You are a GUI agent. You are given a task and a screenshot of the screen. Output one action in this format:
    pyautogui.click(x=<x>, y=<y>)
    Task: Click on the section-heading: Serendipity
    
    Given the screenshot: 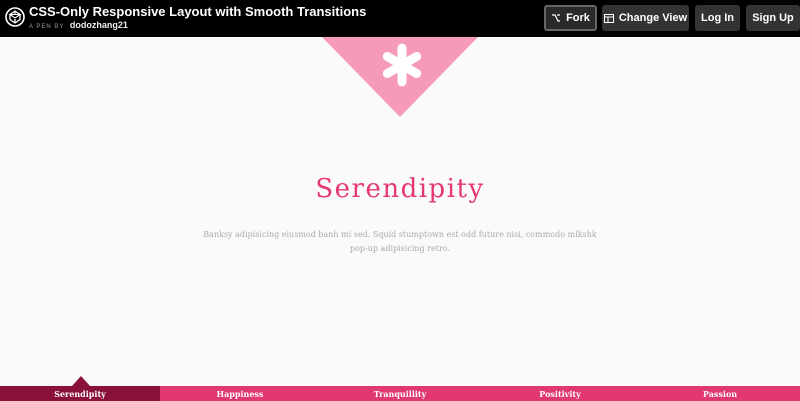 What is the action you would take?
    pyautogui.click(x=400, y=189)
    